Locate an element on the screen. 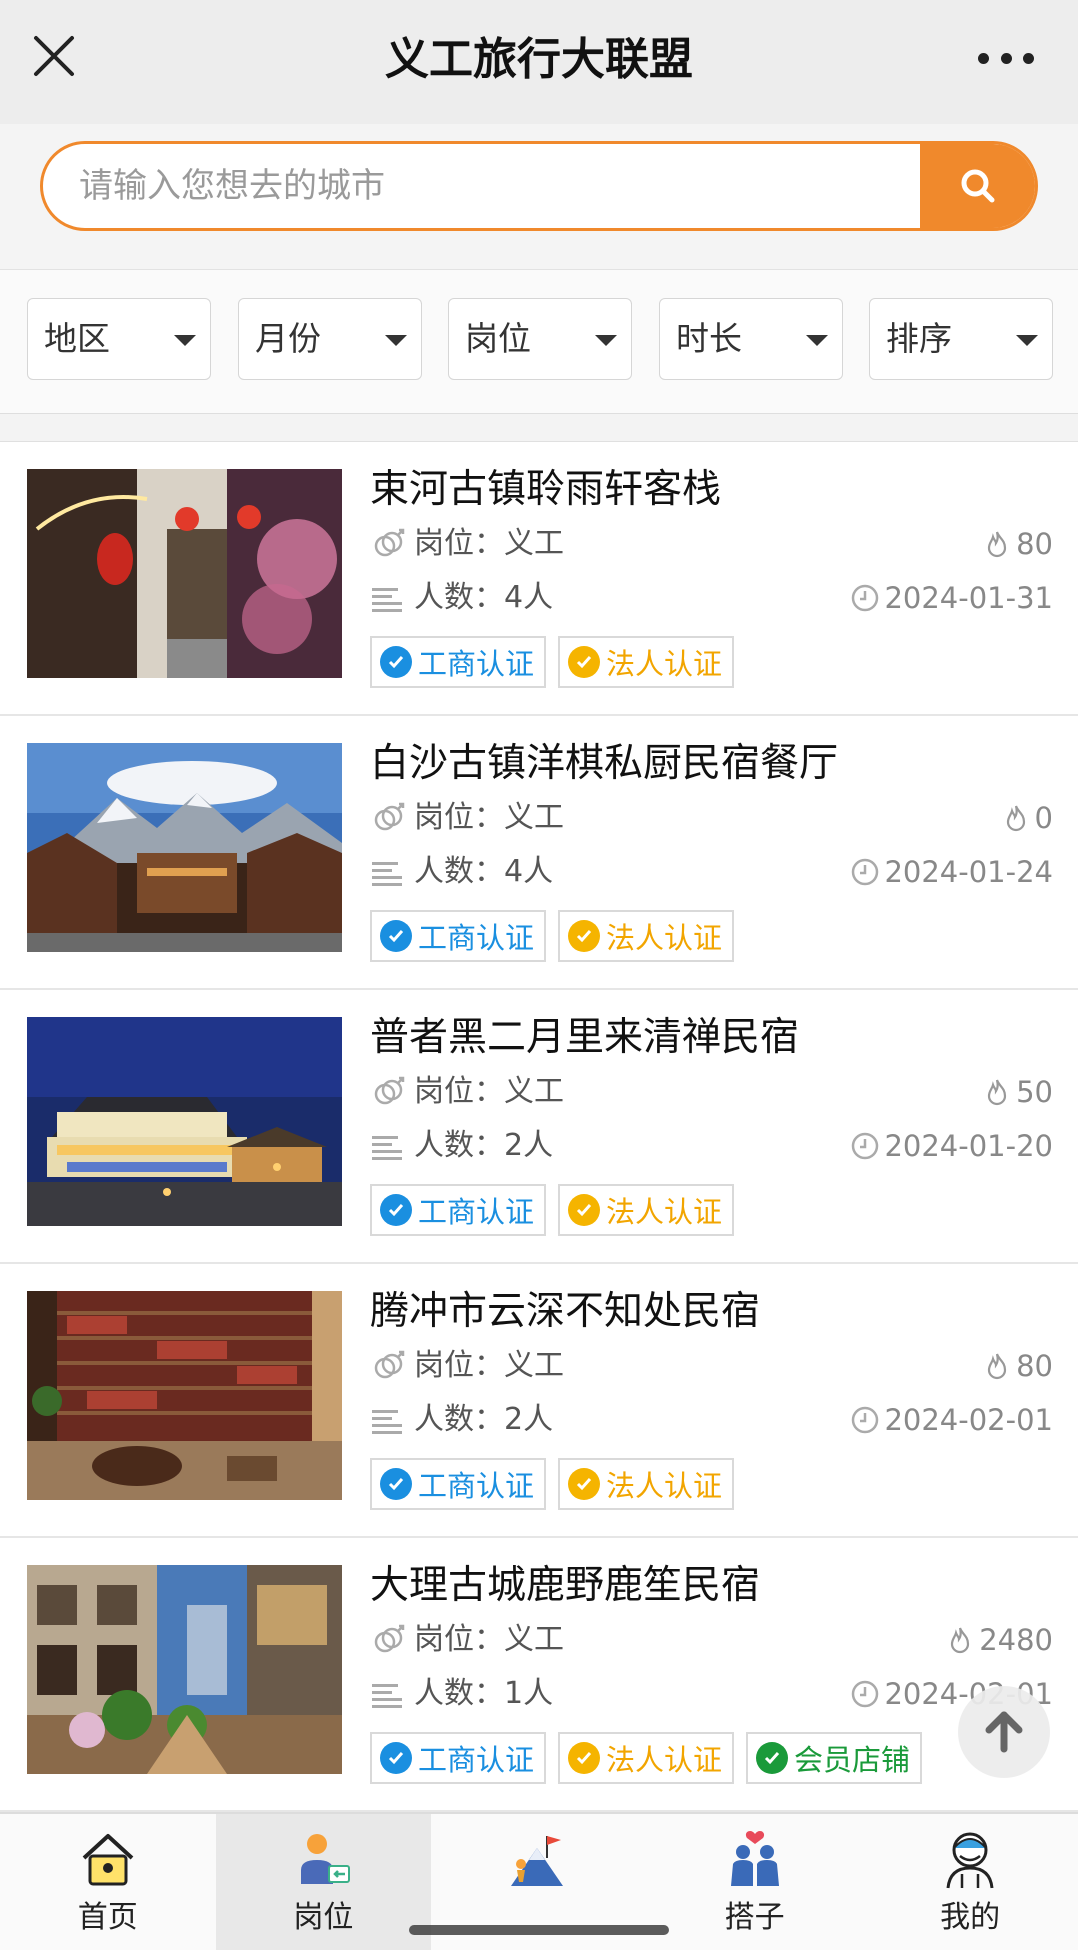 The image size is (1078, 1950). search-box is located at coordinates (539, 186).